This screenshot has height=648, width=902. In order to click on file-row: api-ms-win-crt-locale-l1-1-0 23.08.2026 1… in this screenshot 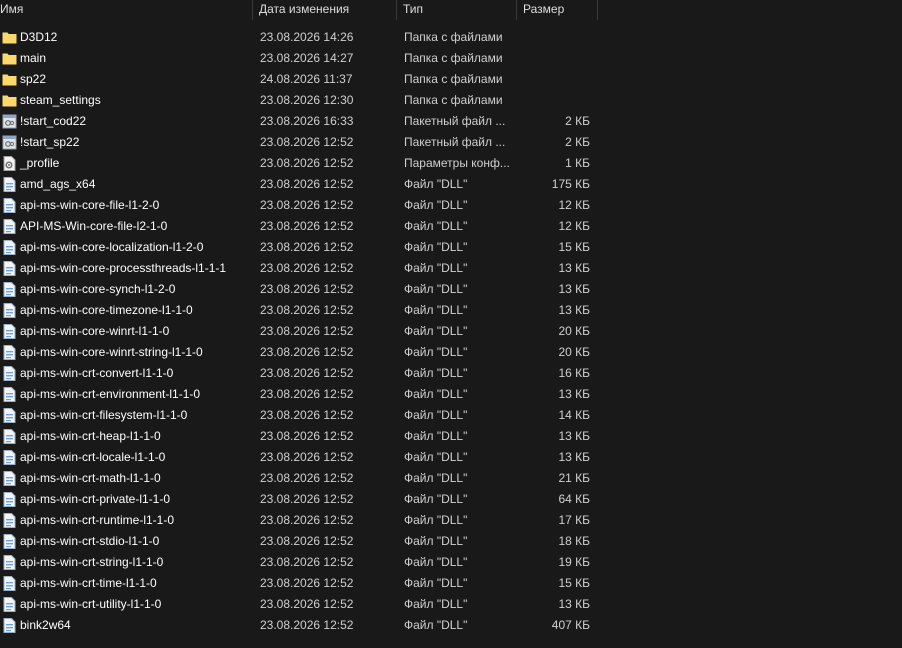, I will do `click(451, 457)`.